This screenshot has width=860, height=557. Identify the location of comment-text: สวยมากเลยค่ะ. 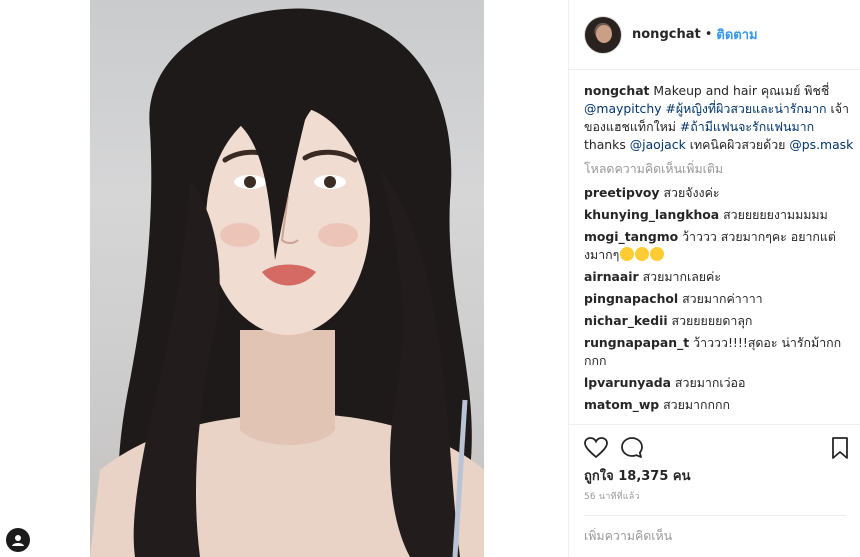
(680, 276).